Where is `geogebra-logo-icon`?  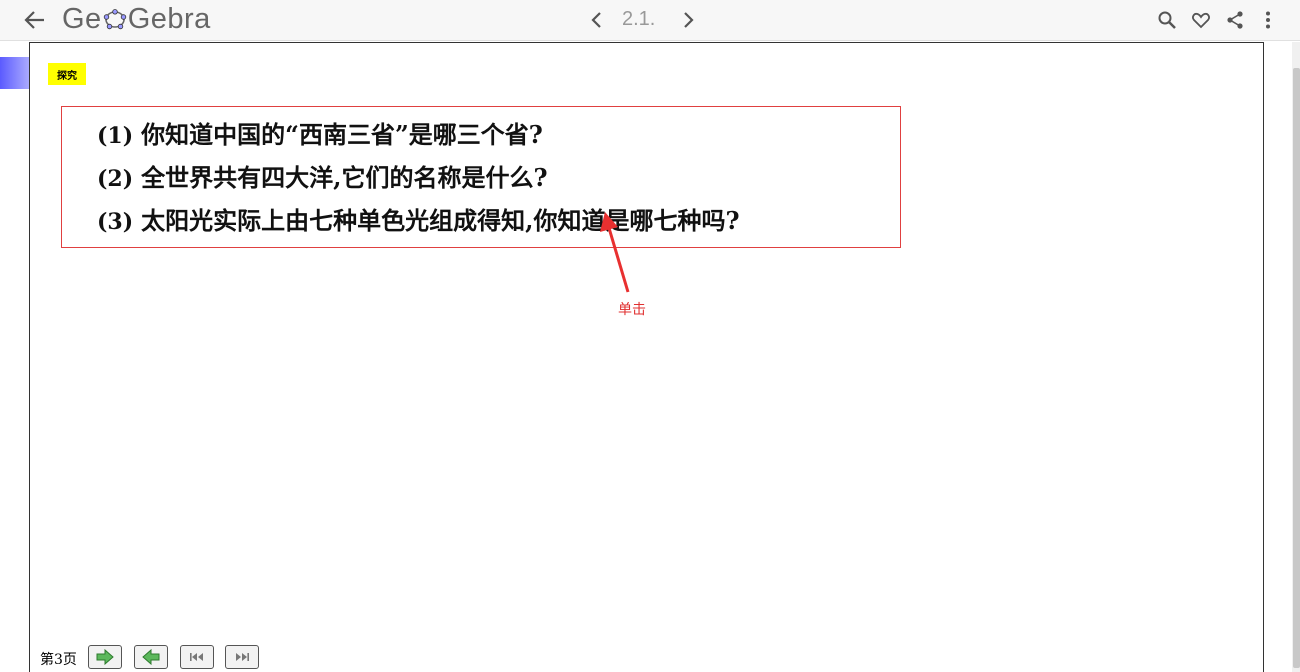
geogebra-logo-icon is located at coordinates (114, 19).